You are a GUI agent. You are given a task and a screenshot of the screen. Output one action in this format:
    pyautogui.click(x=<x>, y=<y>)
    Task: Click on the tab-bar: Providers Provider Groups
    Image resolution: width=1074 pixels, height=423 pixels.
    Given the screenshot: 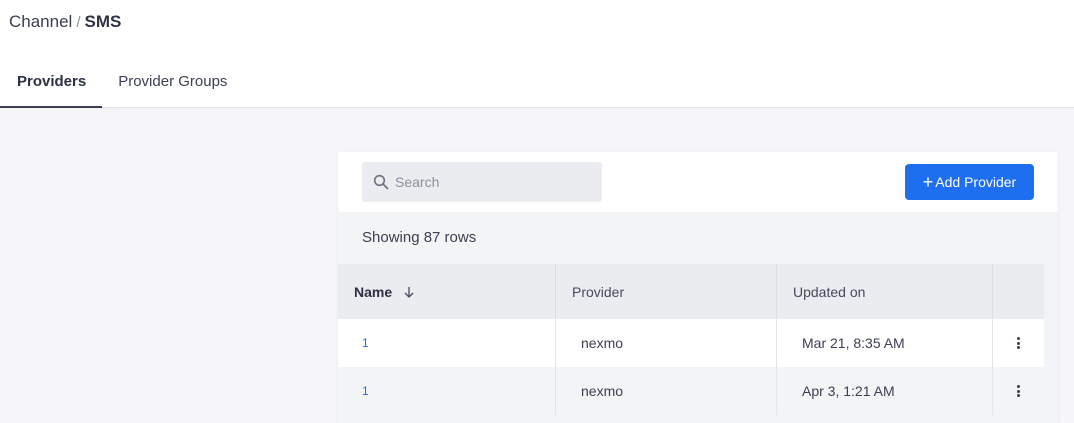 What is the action you would take?
    pyautogui.click(x=121, y=85)
    